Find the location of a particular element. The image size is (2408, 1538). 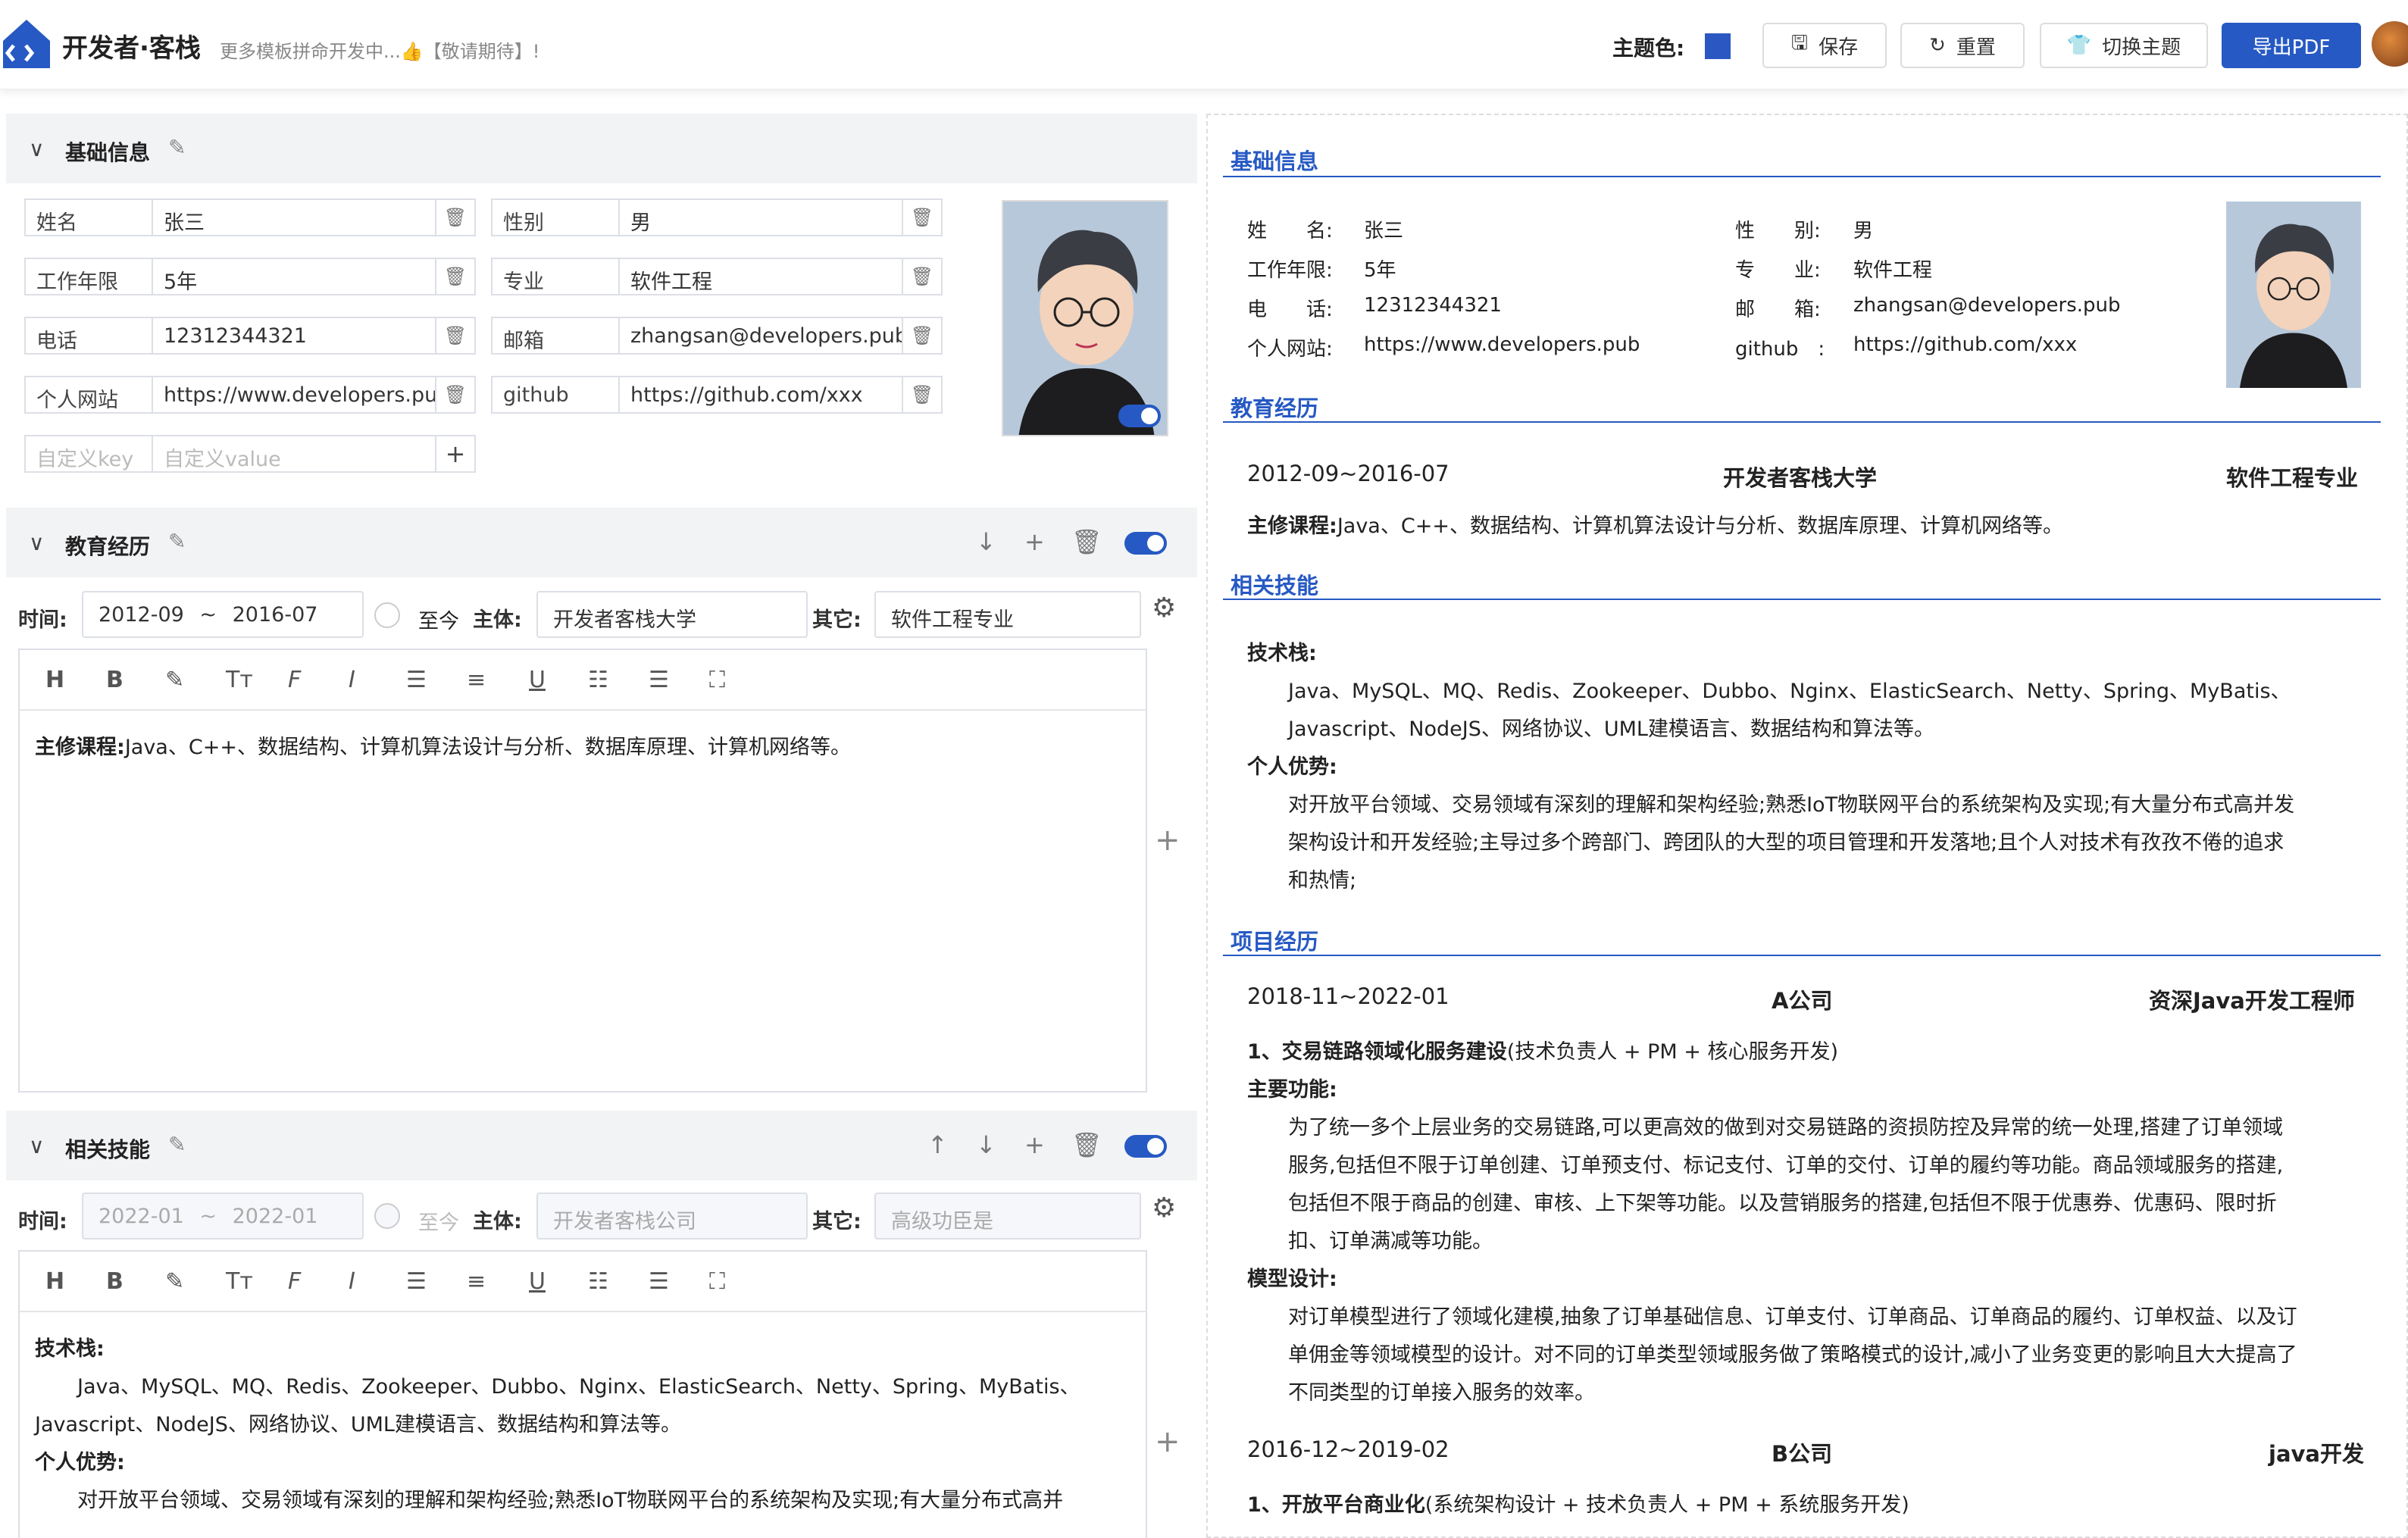

field-website: 个人网站 https://www.developers.pub 🗑 is located at coordinates (250, 395).